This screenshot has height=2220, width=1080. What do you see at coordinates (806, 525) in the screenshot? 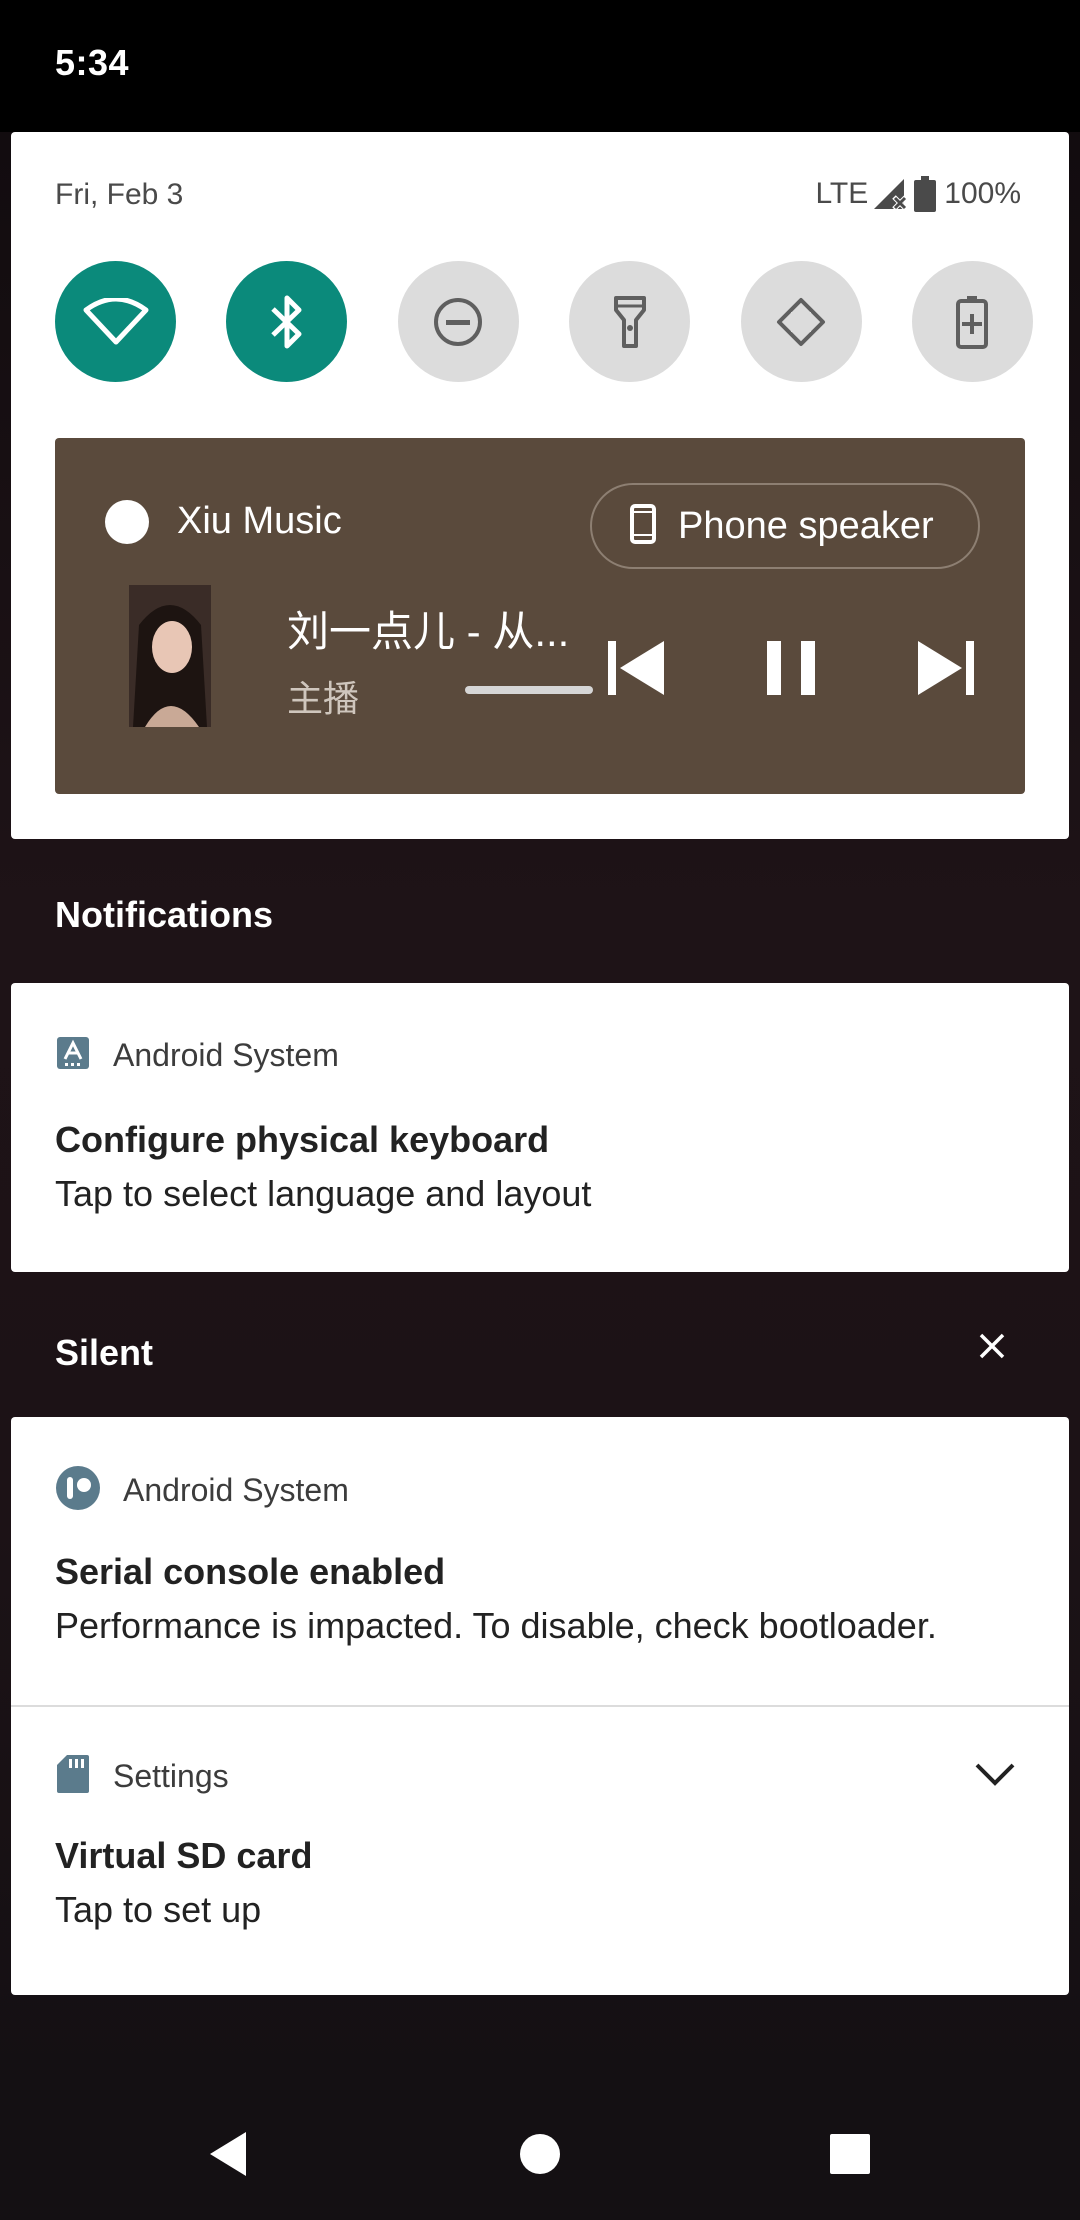
I see `output-label: Phone speaker` at bounding box center [806, 525].